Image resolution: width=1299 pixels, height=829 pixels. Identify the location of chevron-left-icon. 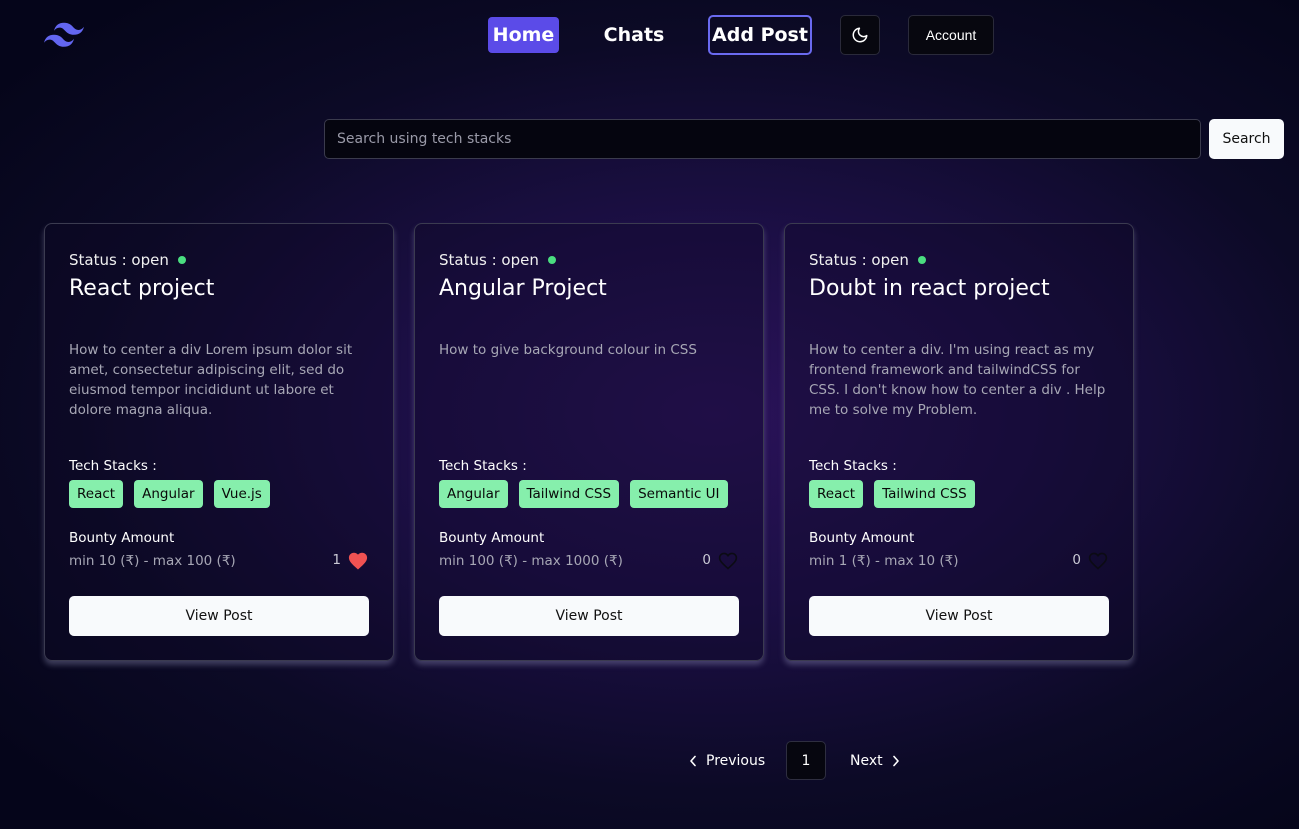
(693, 760).